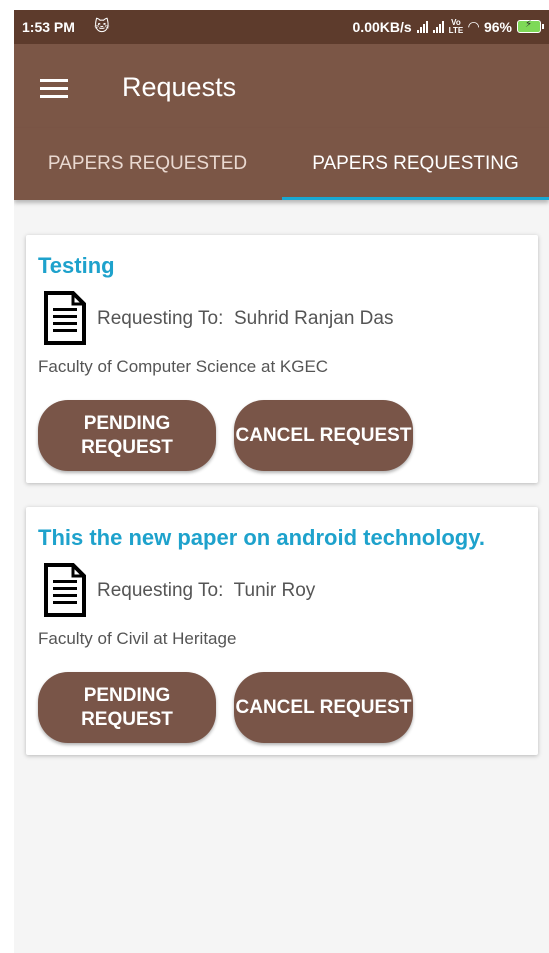 The width and height of the screenshot is (549, 953). I want to click on requesting-to: Requesting To: Tunir Roy, so click(206, 591).